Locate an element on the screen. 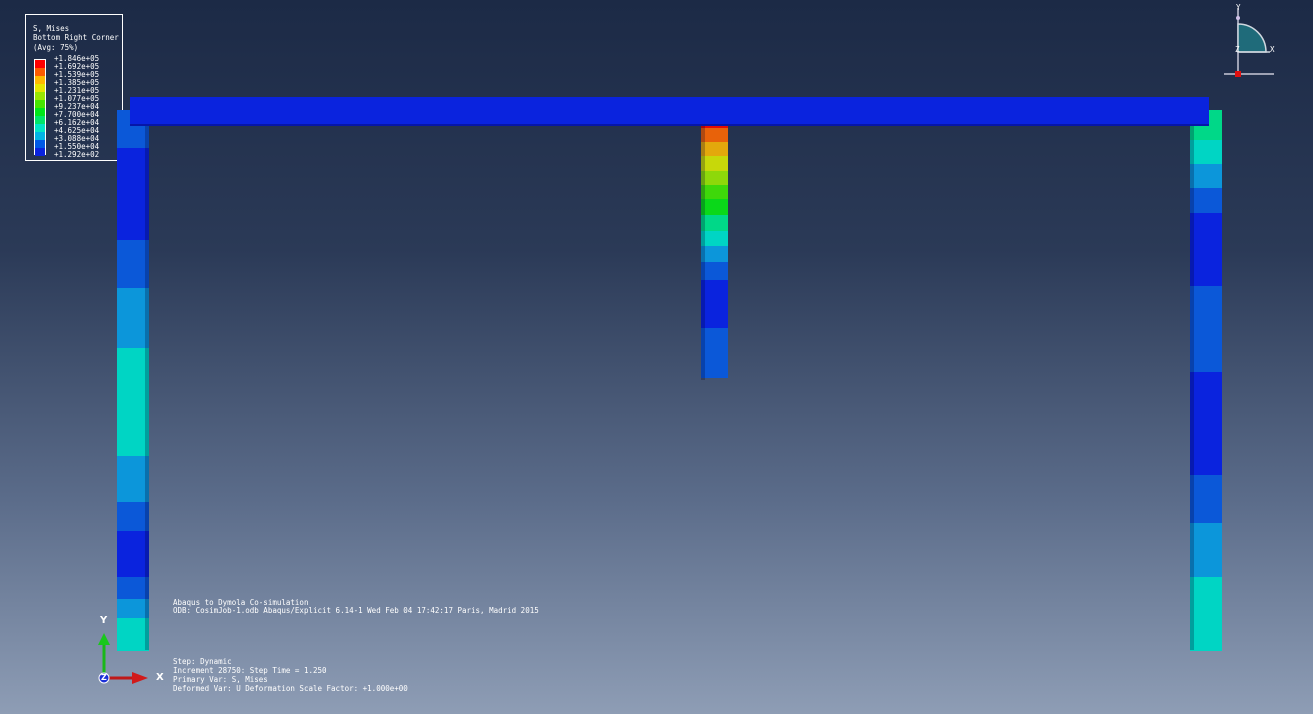 The width and height of the screenshot is (1313, 714). left-column is located at coordinates (133, 381).